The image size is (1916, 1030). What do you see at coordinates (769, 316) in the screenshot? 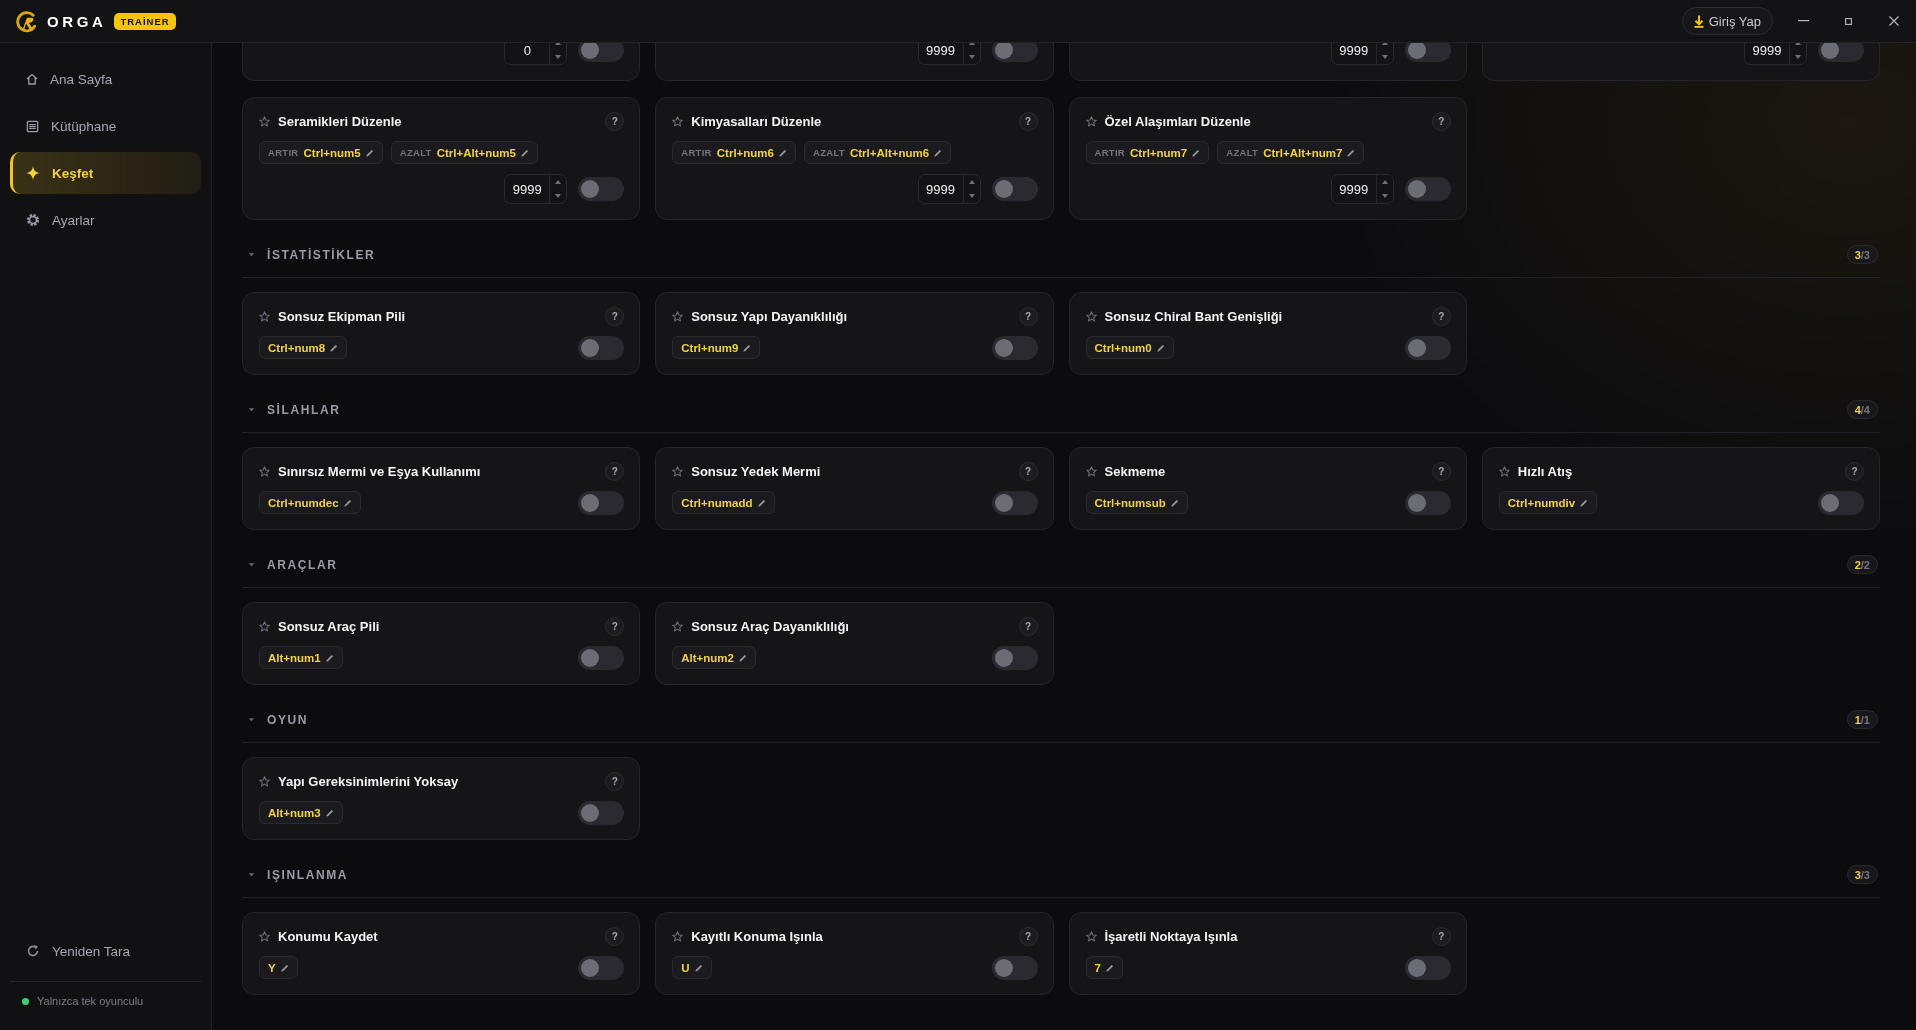
I see `card-title: Sonsuz Yapı Dayanıklılığı` at bounding box center [769, 316].